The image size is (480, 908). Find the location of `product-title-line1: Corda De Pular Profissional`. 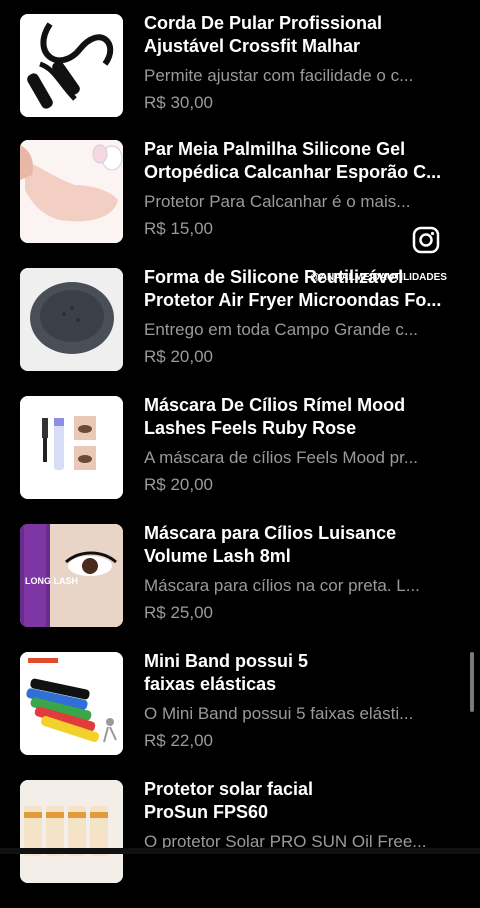

product-title-line1: Corda De Pular Profissional is located at coordinates (263, 23).